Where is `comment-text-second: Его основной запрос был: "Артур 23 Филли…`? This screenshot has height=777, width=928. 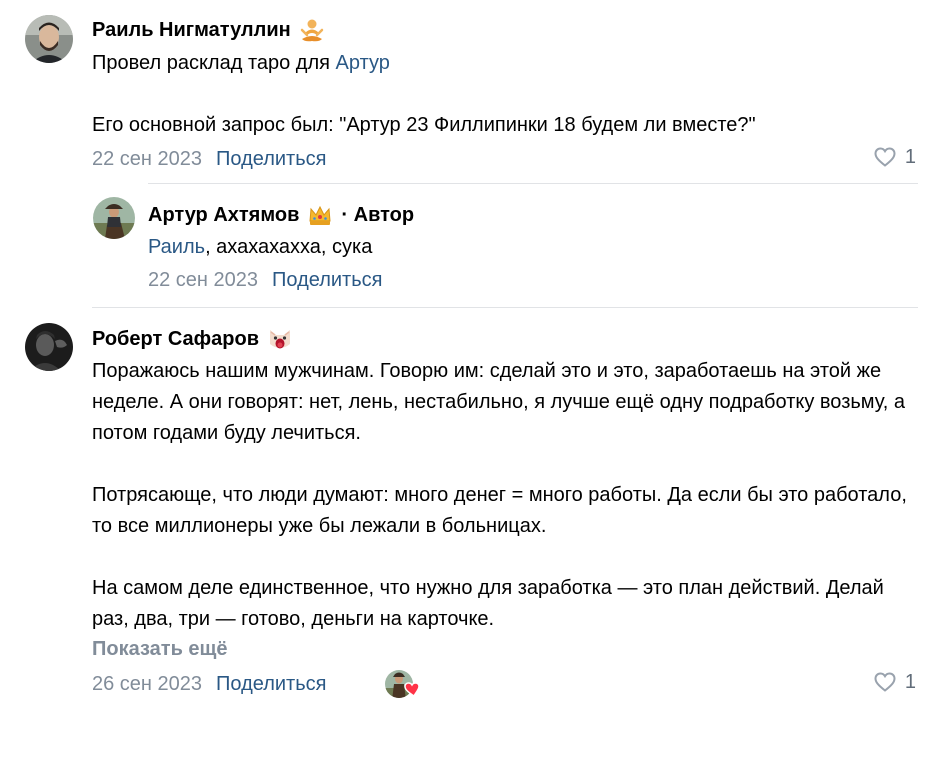 comment-text-second: Его основной запрос был: "Артур 23 Филли… is located at coordinates (424, 125).